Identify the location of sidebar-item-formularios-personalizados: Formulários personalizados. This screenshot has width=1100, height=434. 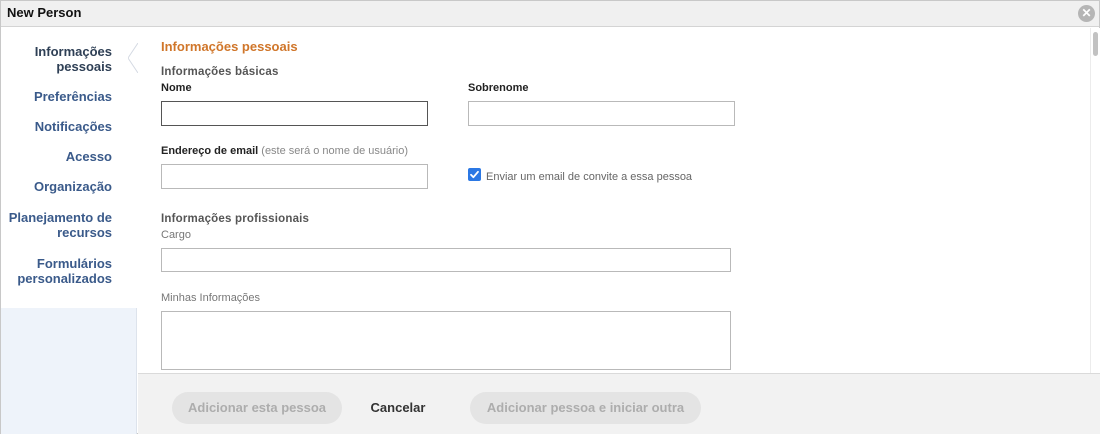
(64, 271).